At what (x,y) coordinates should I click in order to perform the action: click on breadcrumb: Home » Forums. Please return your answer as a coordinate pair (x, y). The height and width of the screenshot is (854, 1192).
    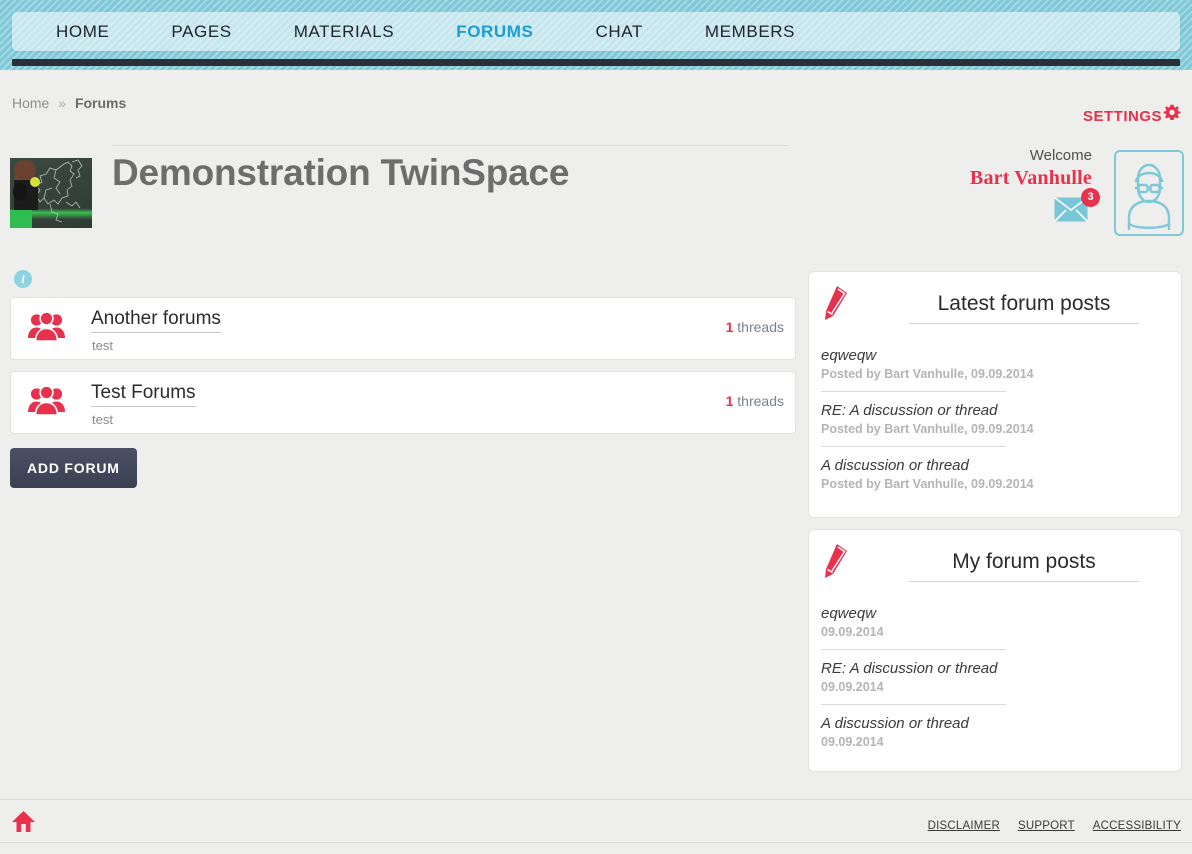
    Looking at the image, I should click on (69, 103).